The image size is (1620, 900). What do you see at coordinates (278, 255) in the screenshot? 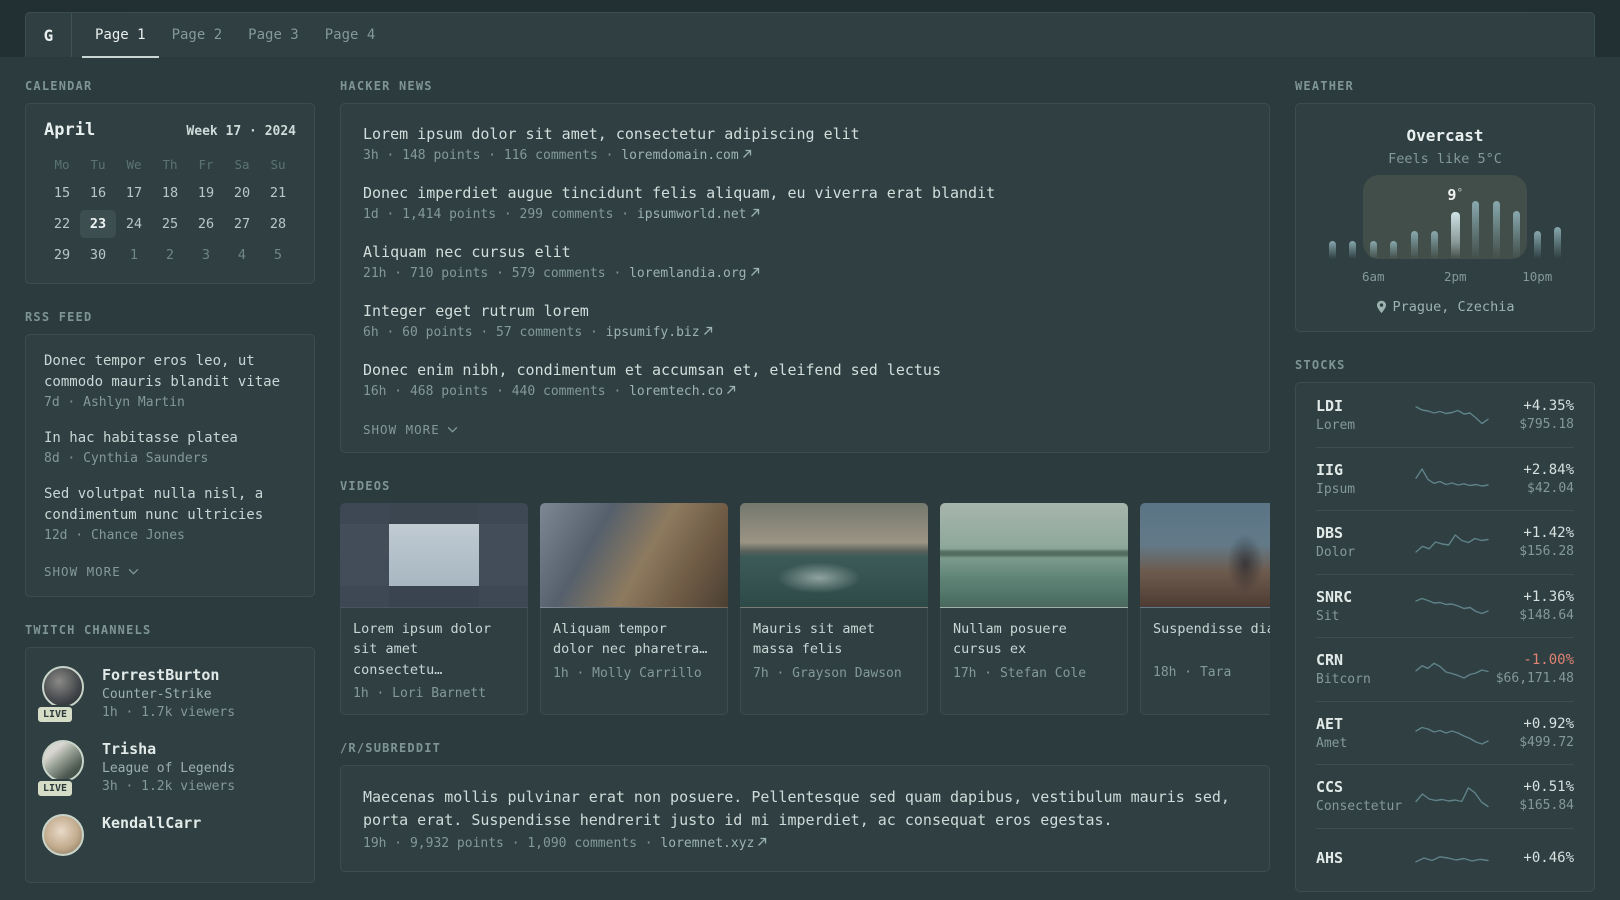
I see `calendar-day: 5` at bounding box center [278, 255].